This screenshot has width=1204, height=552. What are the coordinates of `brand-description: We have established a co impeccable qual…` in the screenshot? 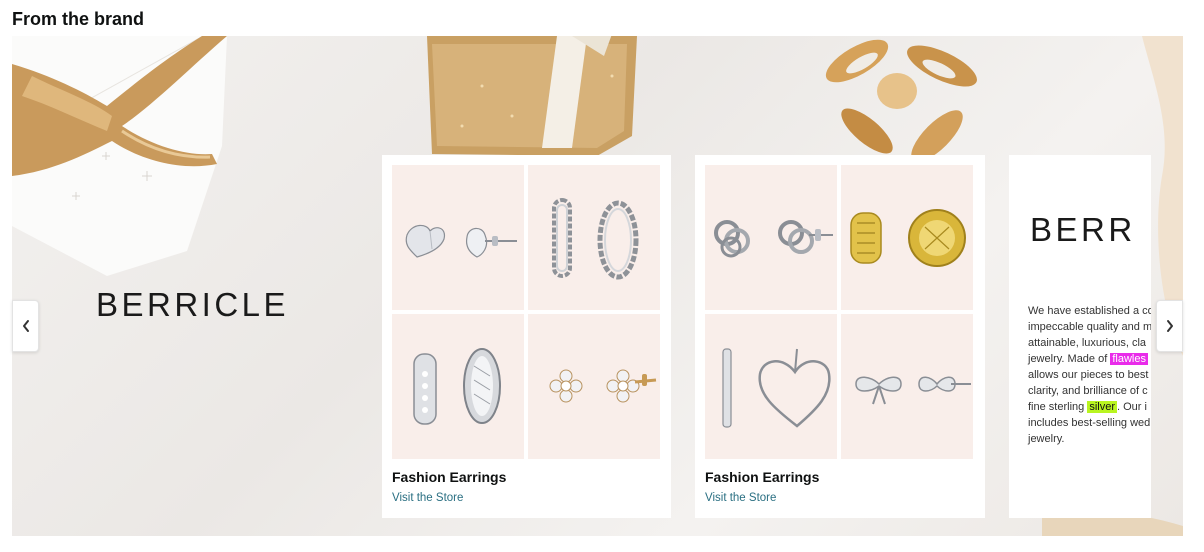 It's located at (1089, 375).